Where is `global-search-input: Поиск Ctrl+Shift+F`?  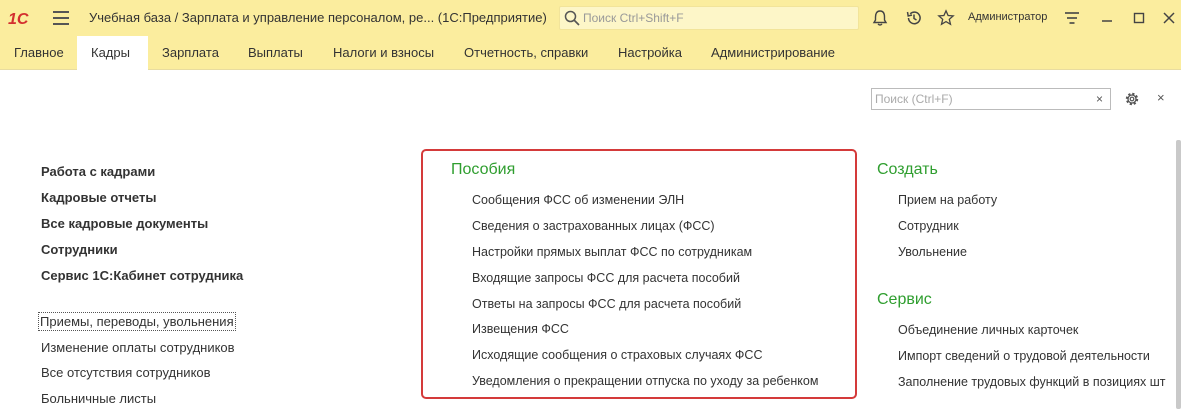 global-search-input: Поиск Ctrl+Shift+F is located at coordinates (709, 18).